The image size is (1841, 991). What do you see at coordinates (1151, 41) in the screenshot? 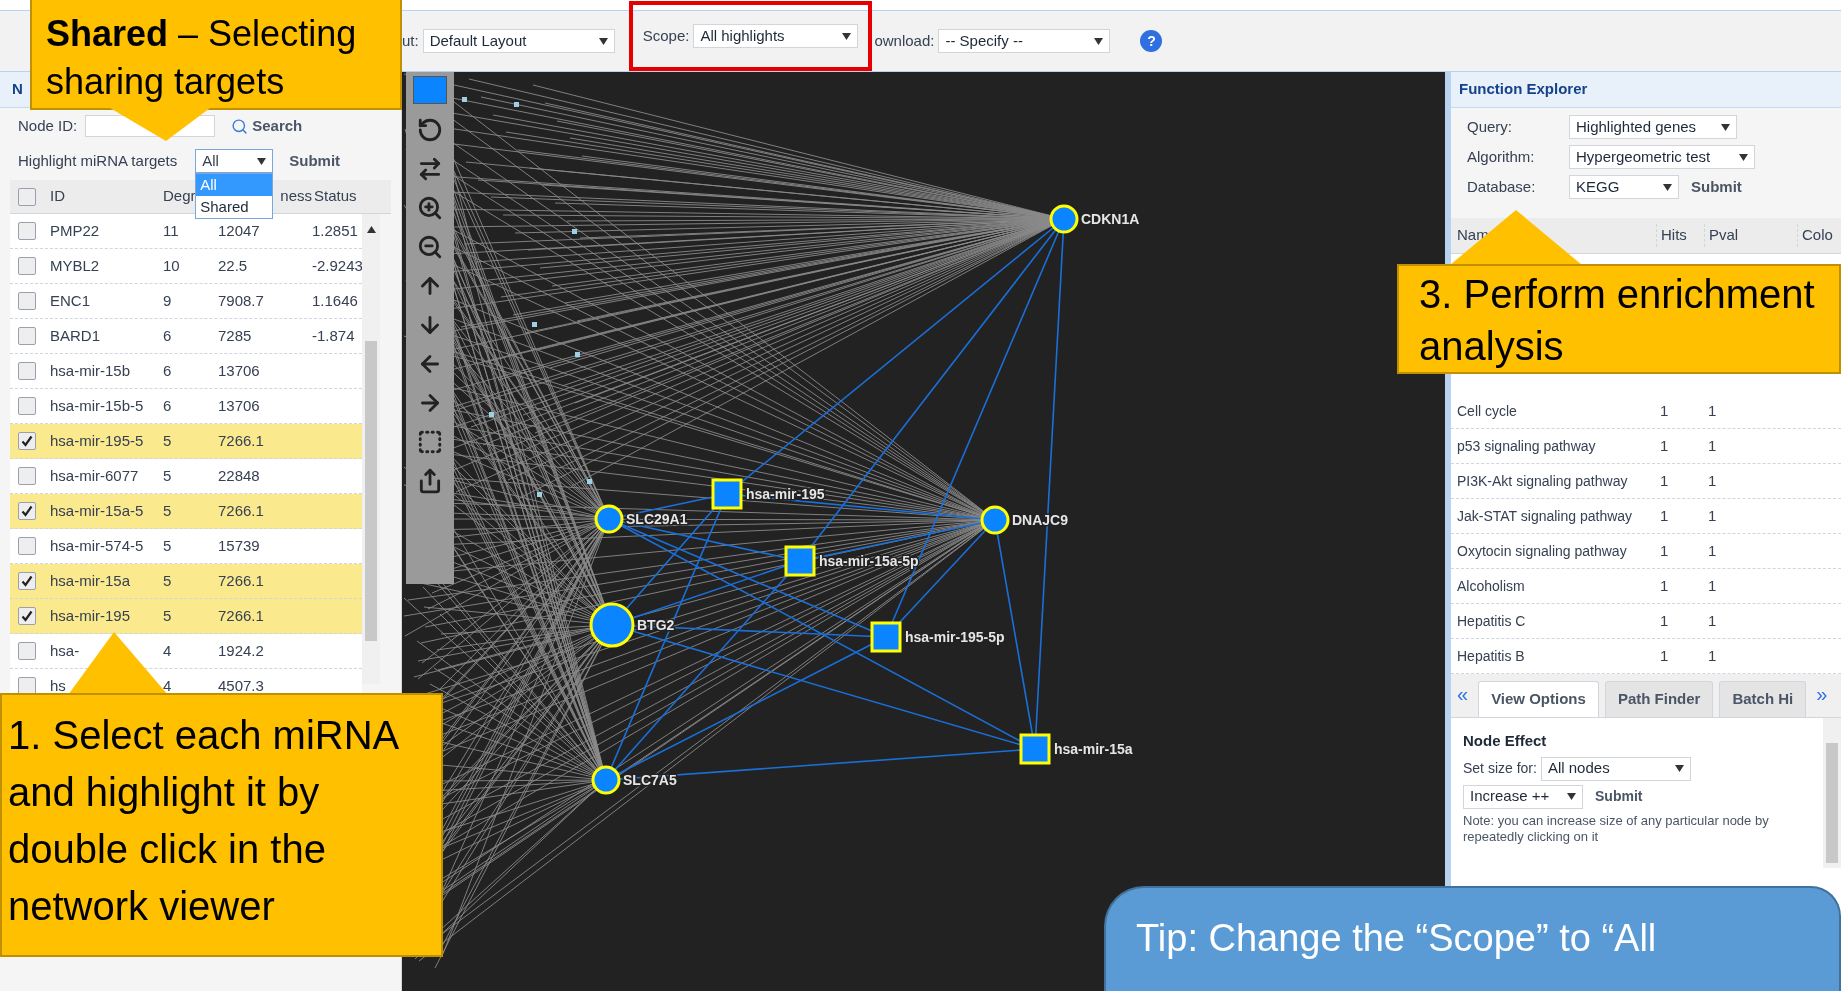
I see `help-icon: ?` at bounding box center [1151, 41].